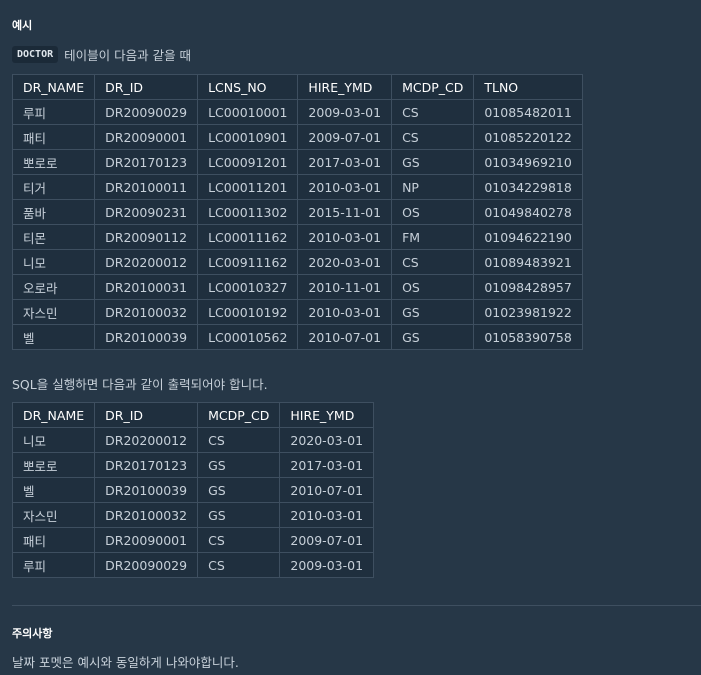 Image resolution: width=701 pixels, height=675 pixels. I want to click on table-cell: DR20100011, so click(146, 187).